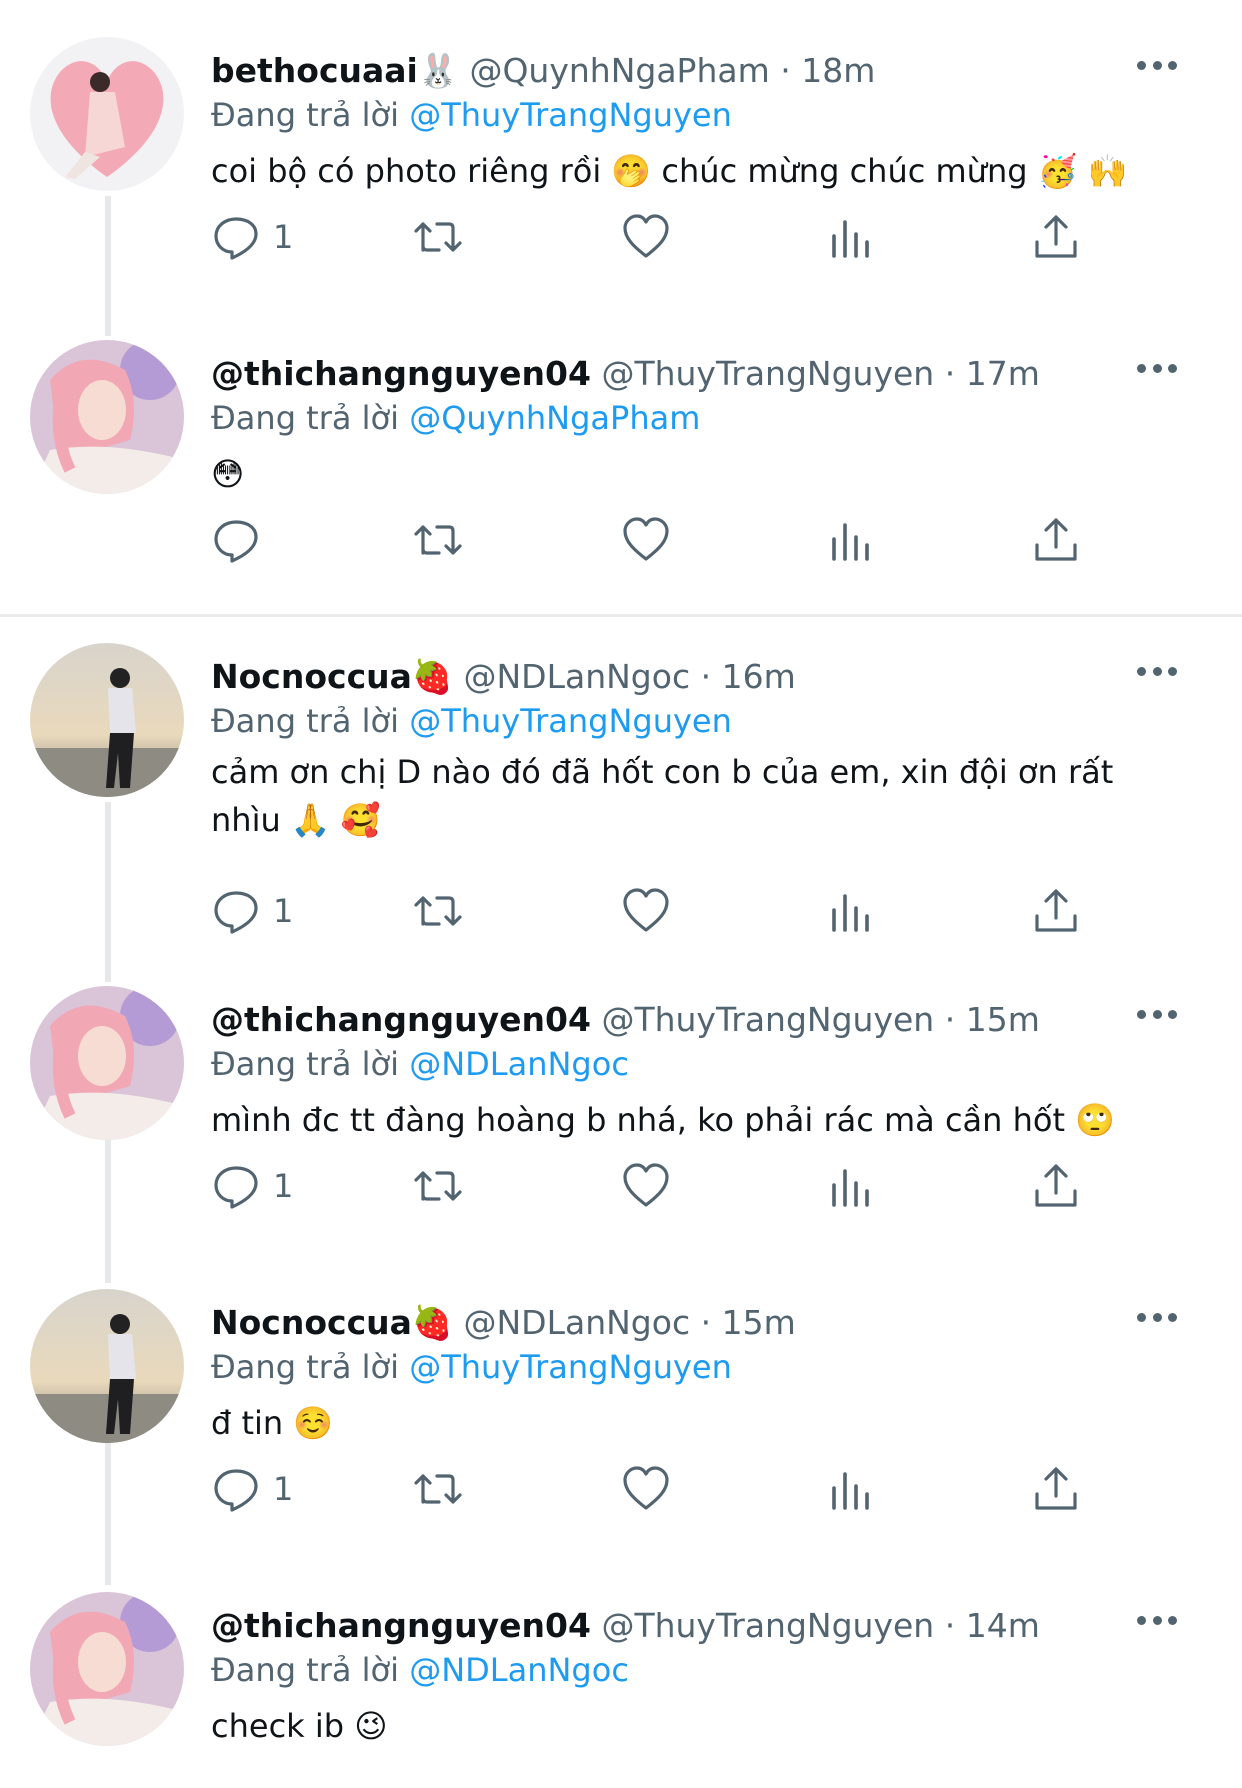 The height and width of the screenshot is (1788, 1242). What do you see at coordinates (619, 70) in the screenshot?
I see `handle: @QuynhNgaPham` at bounding box center [619, 70].